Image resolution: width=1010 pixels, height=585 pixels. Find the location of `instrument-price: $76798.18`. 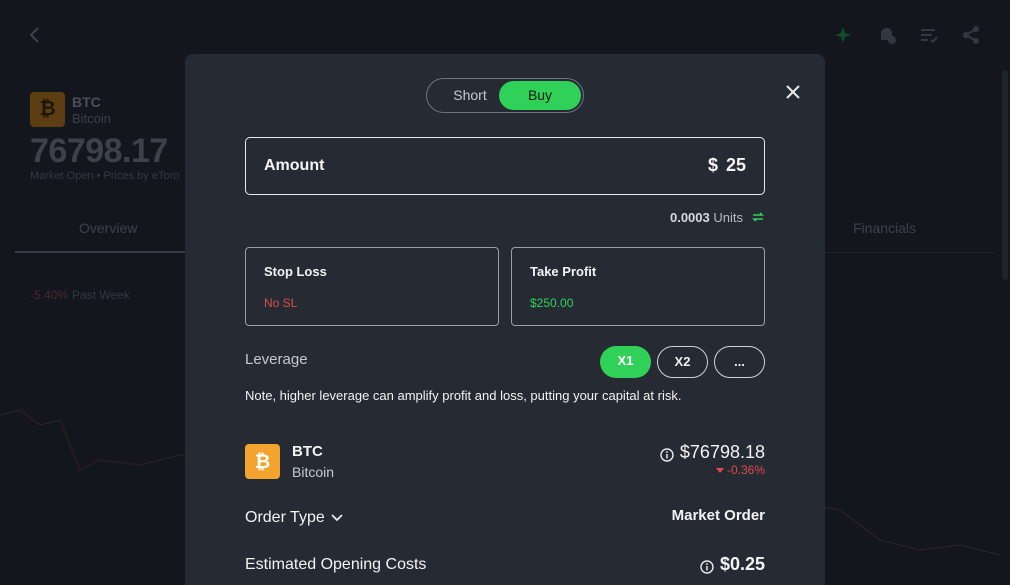

instrument-price: $76798.18 is located at coordinates (712, 452).